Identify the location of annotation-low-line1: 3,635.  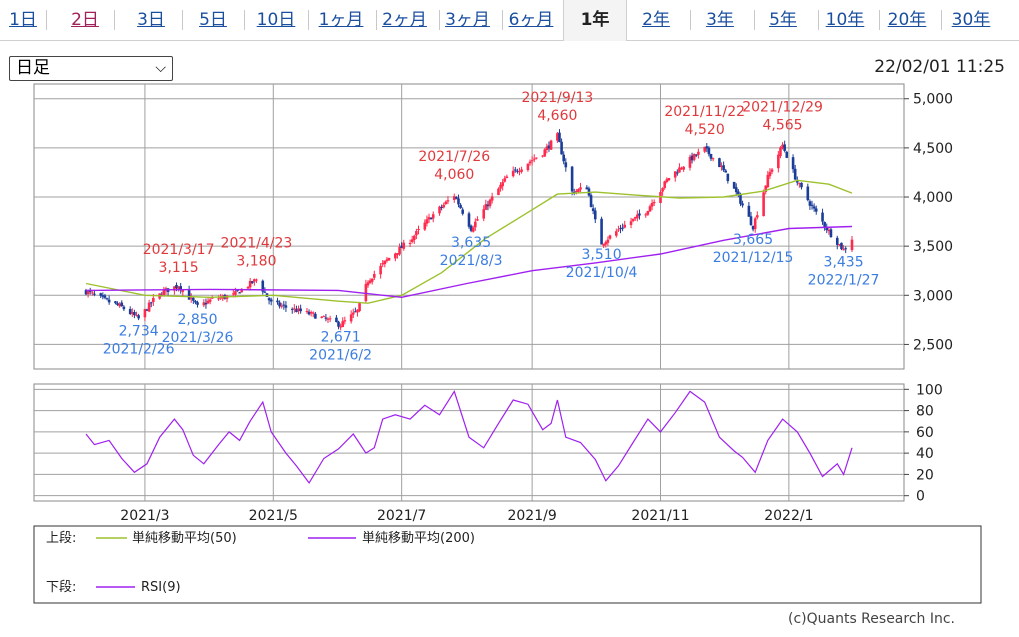
(471, 243).